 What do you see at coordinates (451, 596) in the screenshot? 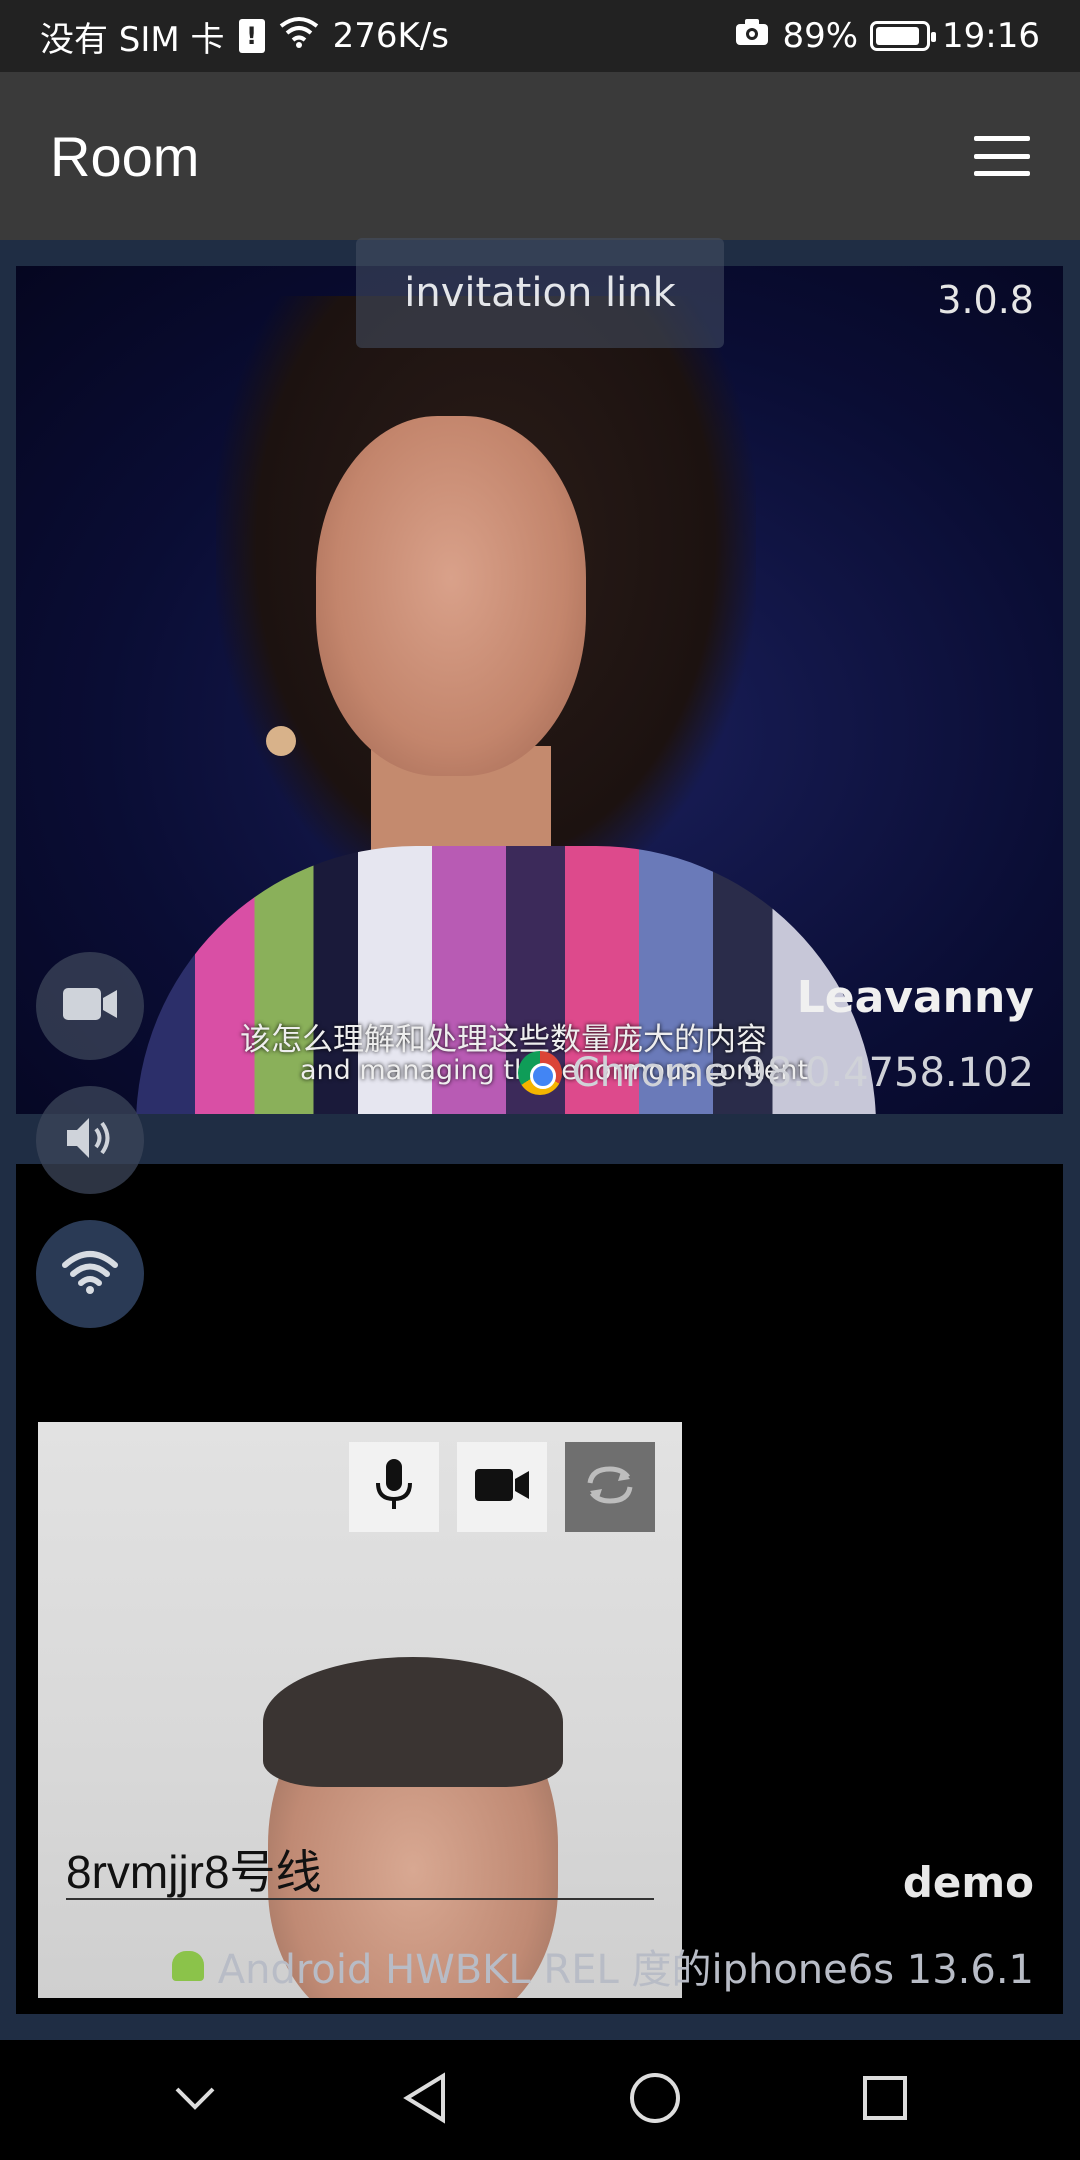
I see `remote-person-face` at bounding box center [451, 596].